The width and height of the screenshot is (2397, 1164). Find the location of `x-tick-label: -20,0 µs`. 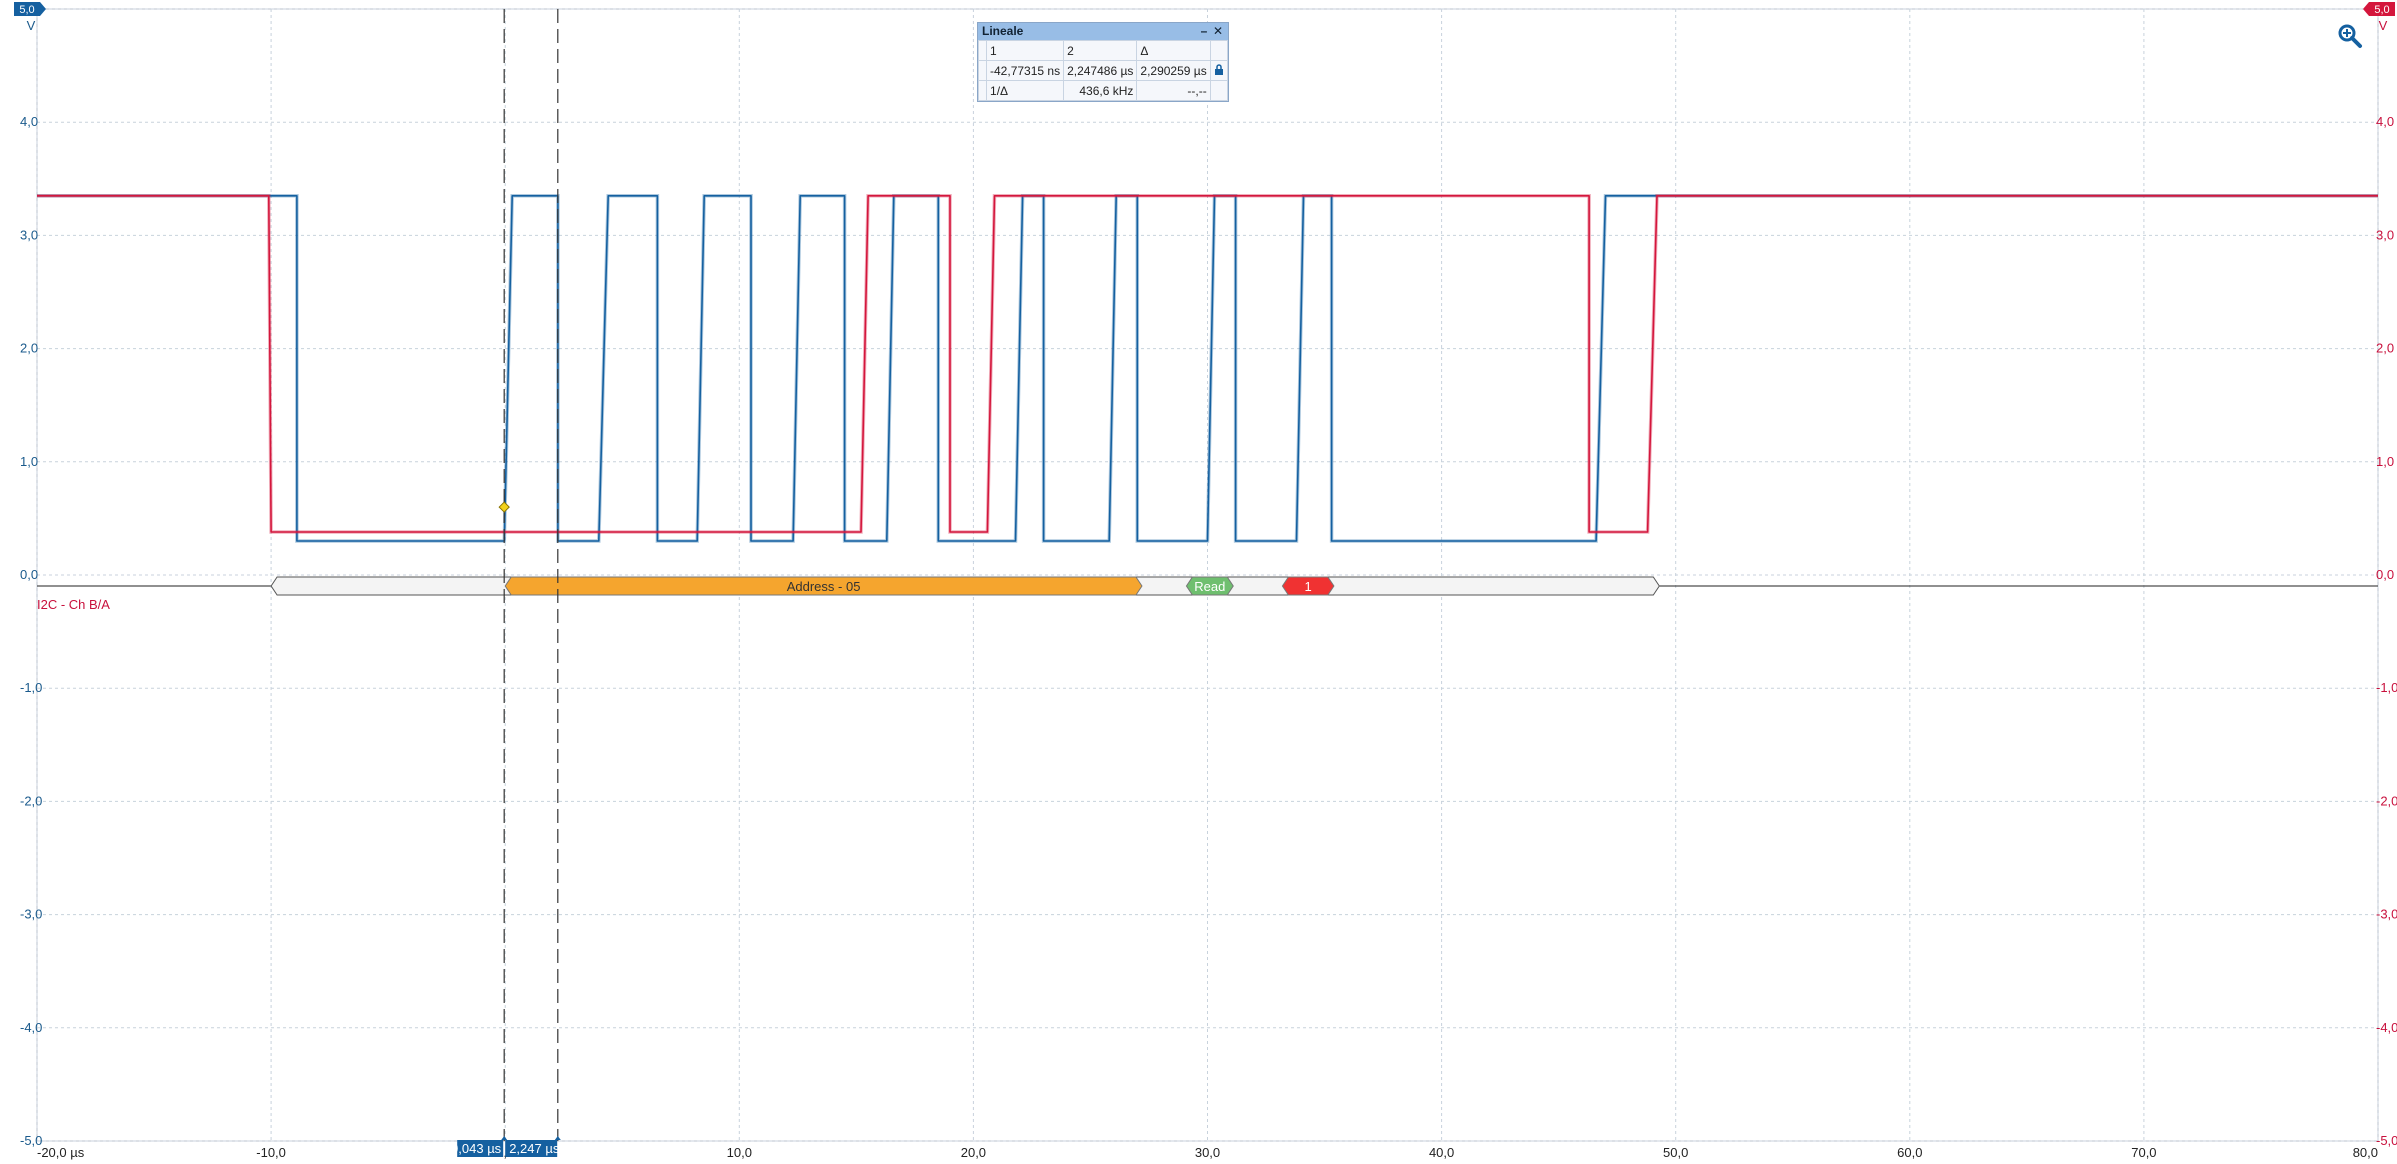

x-tick-label: -20,0 µs is located at coordinates (61, 1152).